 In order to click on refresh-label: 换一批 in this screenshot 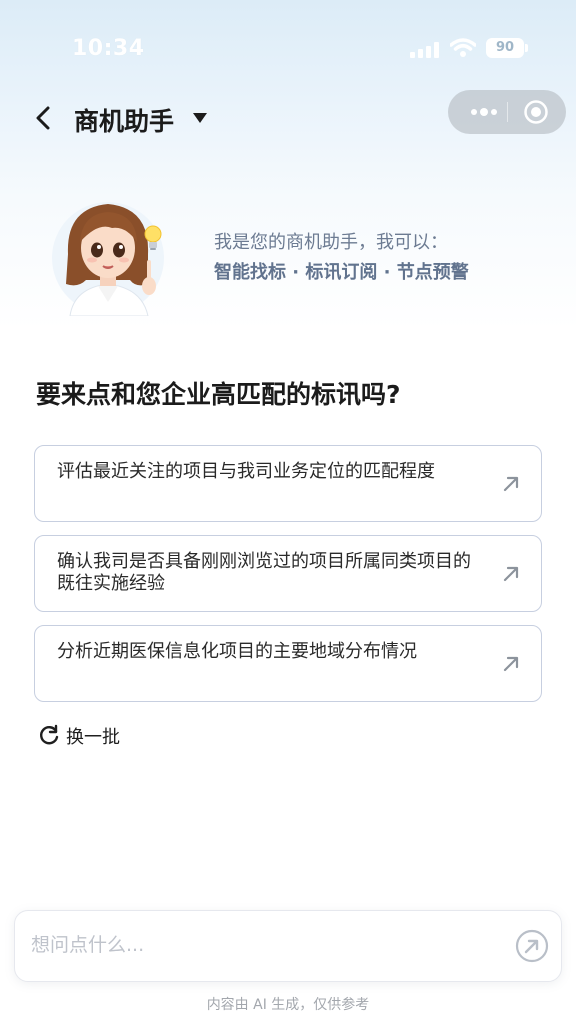, I will do `click(93, 737)`.